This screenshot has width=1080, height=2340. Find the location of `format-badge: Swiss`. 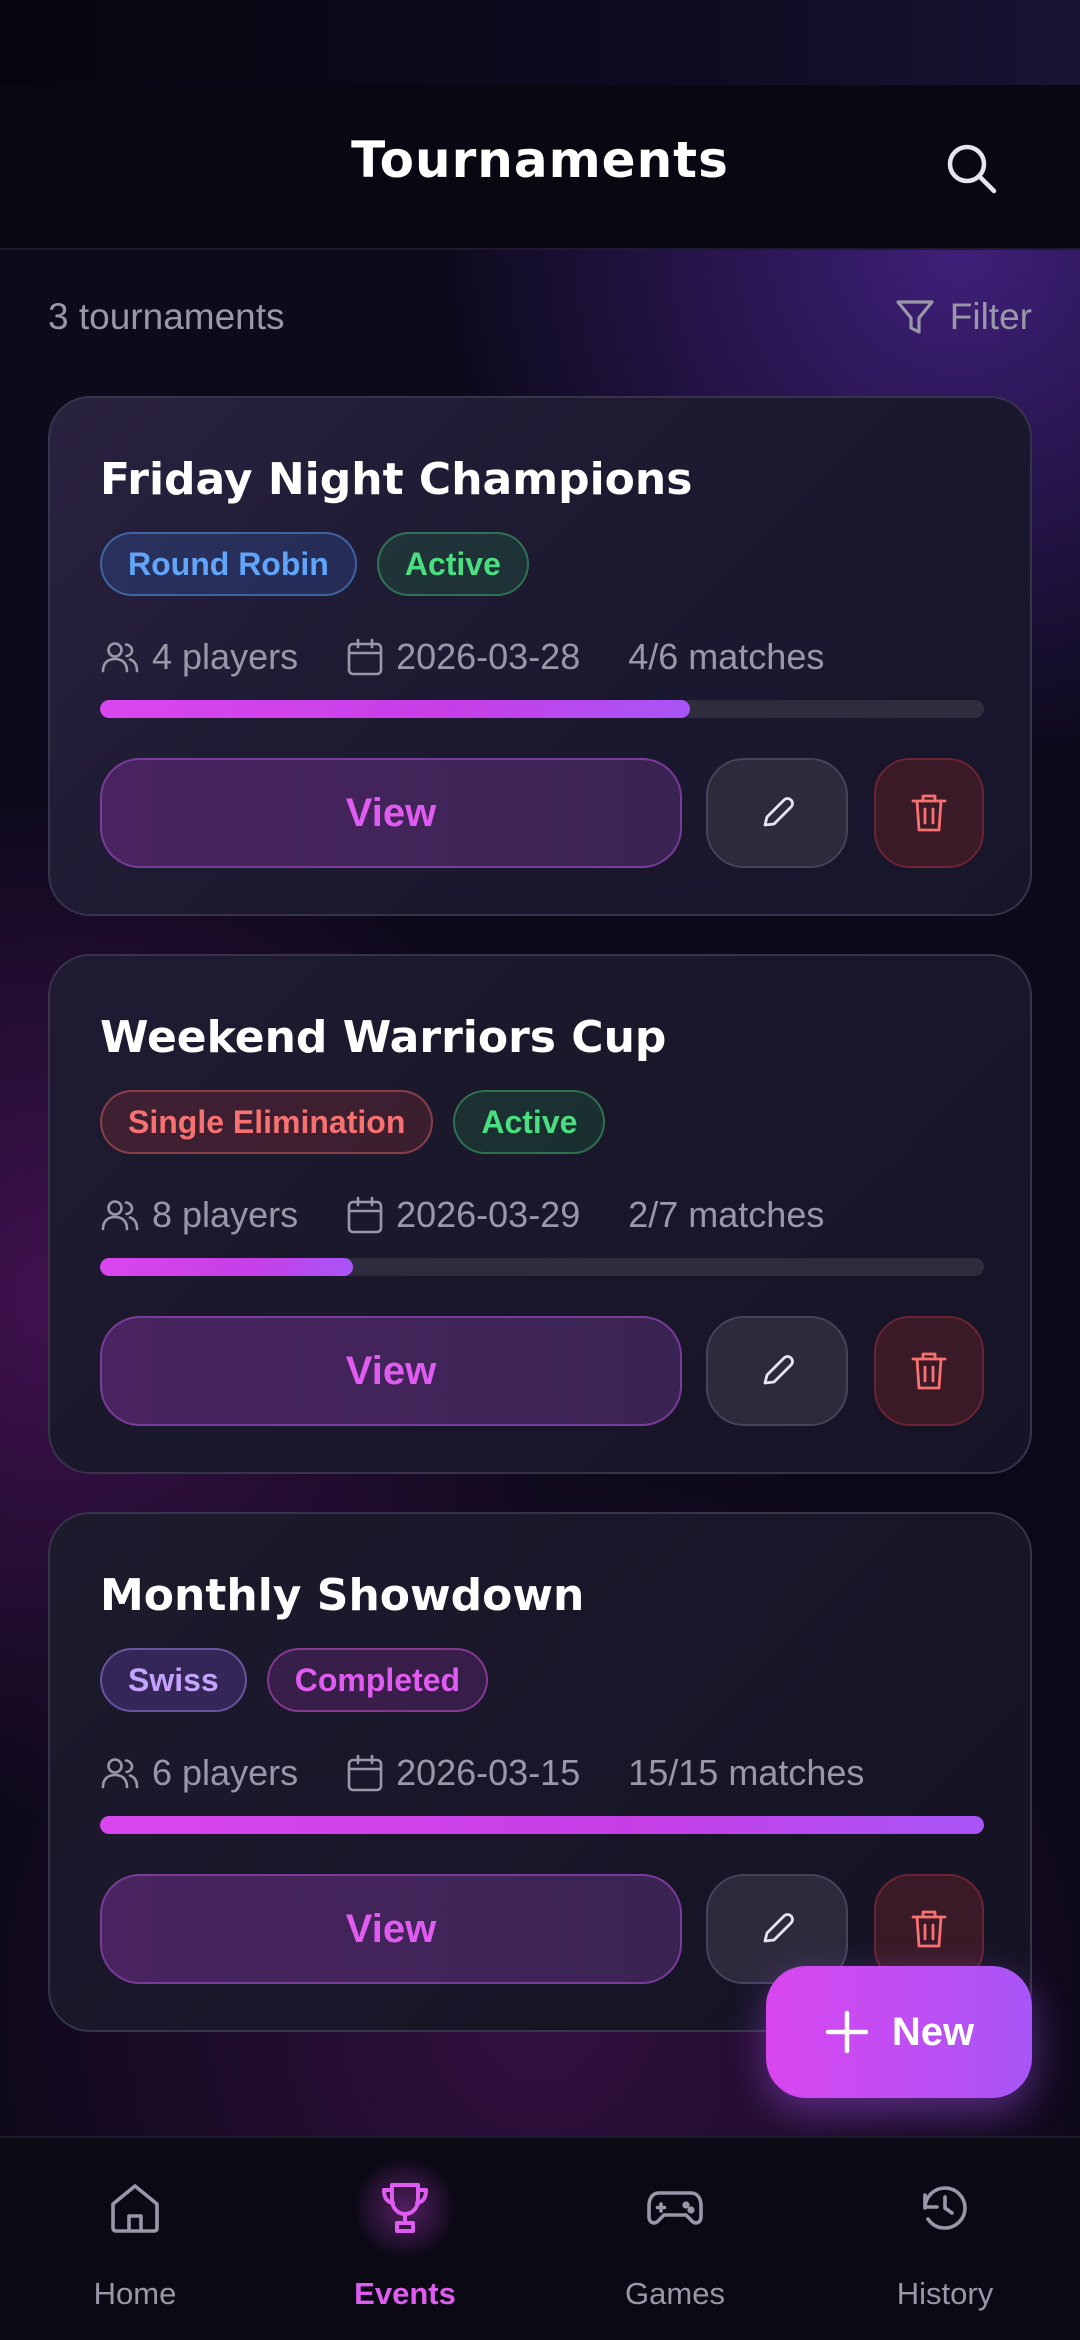

format-badge: Swiss is located at coordinates (173, 1680).